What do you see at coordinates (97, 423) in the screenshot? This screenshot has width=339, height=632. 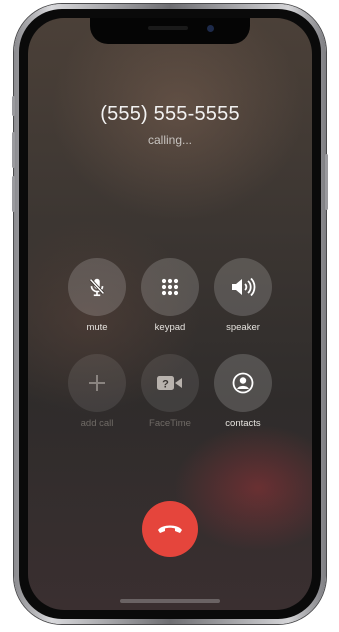 I see `add-call-label: add call` at bounding box center [97, 423].